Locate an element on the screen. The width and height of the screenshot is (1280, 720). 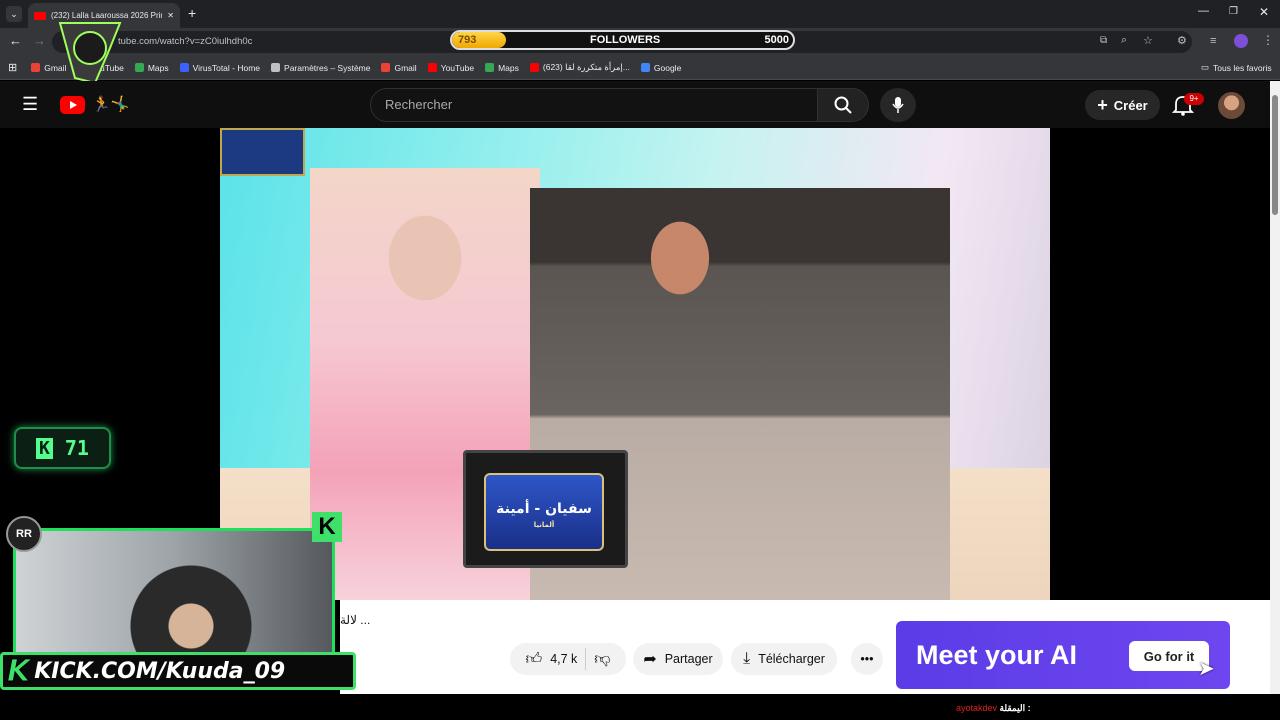
extensions-icon: ⚙ is located at coordinates (1182, 40).